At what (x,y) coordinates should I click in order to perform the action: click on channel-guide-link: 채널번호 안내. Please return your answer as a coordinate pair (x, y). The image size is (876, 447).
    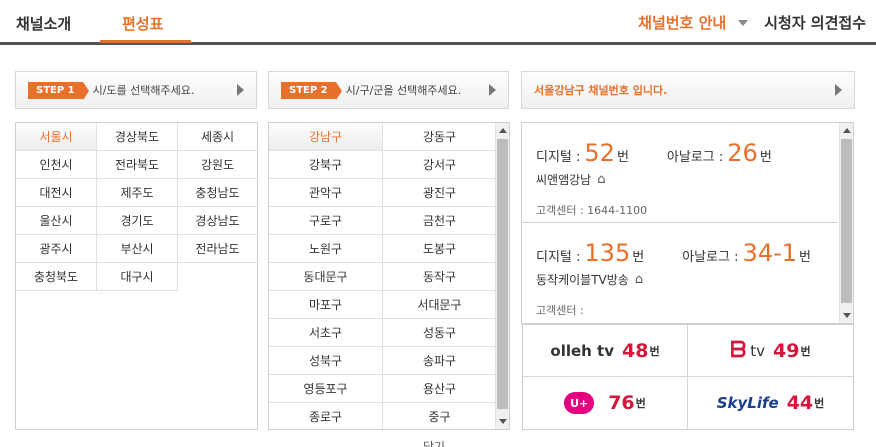
    Looking at the image, I should click on (682, 22).